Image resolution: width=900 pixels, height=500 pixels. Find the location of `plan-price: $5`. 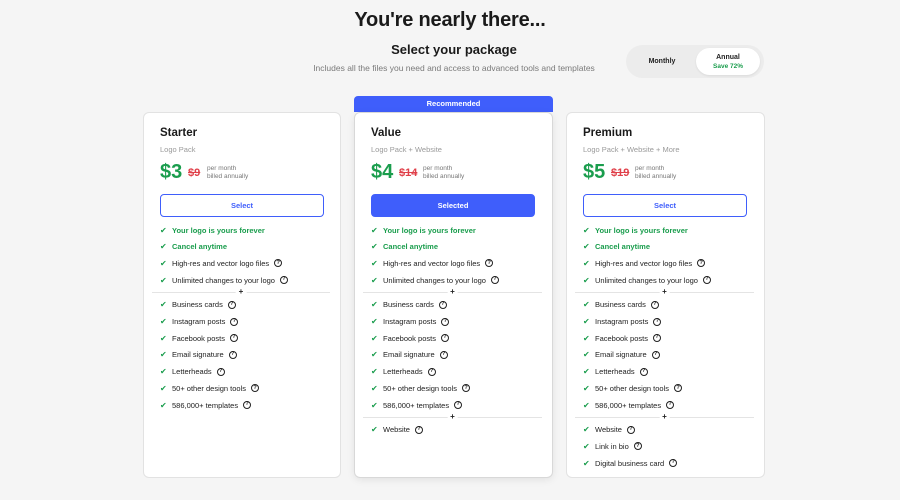

plan-price: $5 is located at coordinates (594, 172).